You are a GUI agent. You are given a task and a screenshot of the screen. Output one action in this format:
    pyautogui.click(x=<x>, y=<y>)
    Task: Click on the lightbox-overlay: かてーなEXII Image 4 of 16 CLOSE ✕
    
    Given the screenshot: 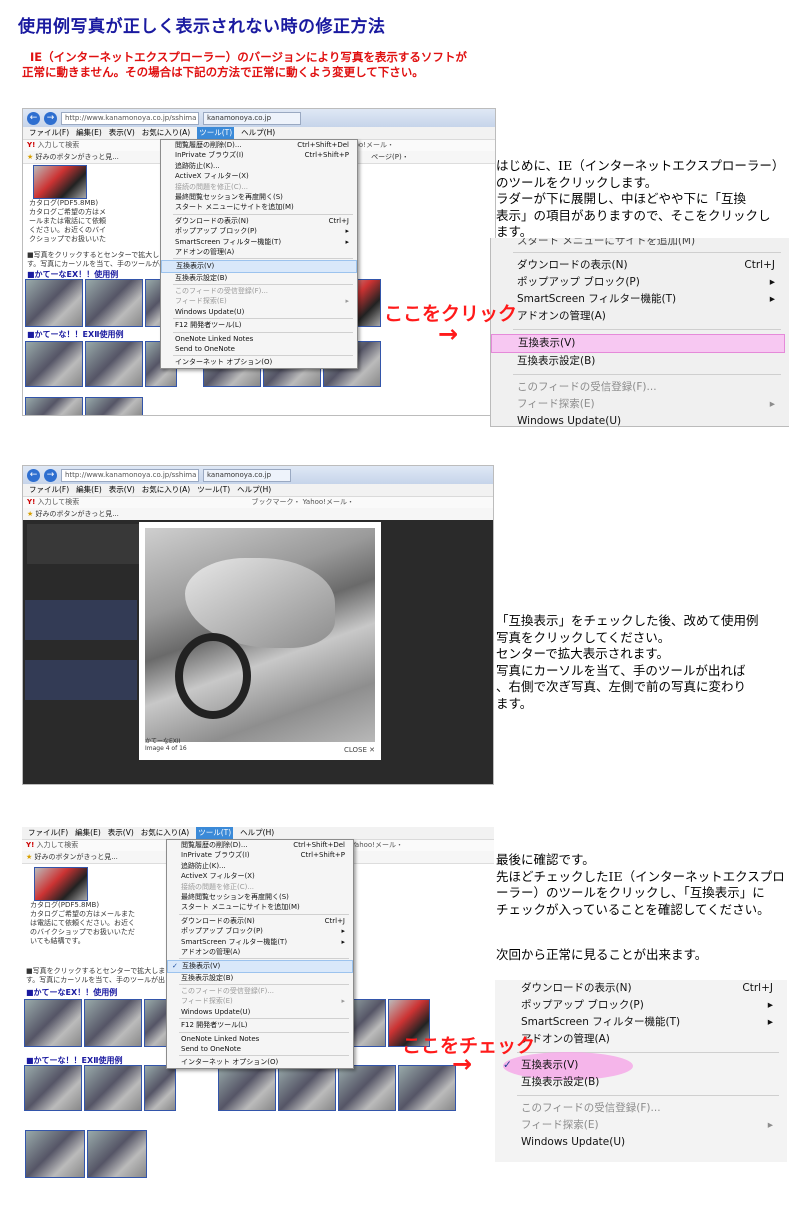 What is the action you would take?
    pyautogui.click(x=258, y=652)
    